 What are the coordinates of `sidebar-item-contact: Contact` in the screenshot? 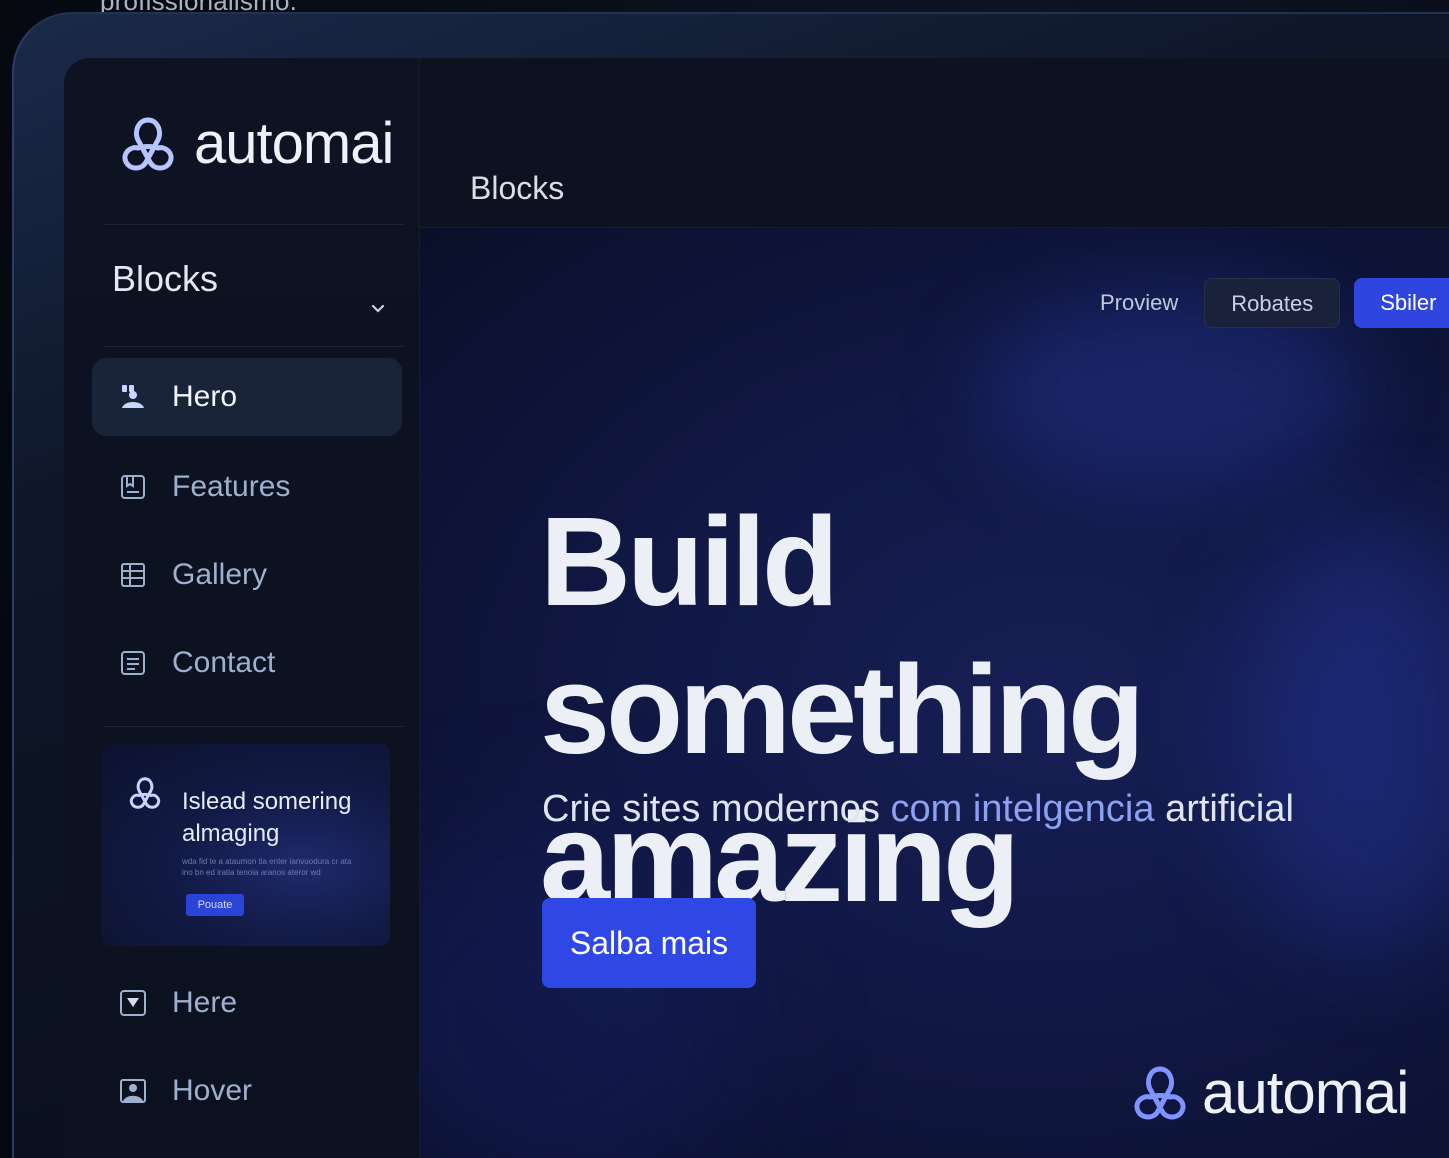 It's located at (247, 663).